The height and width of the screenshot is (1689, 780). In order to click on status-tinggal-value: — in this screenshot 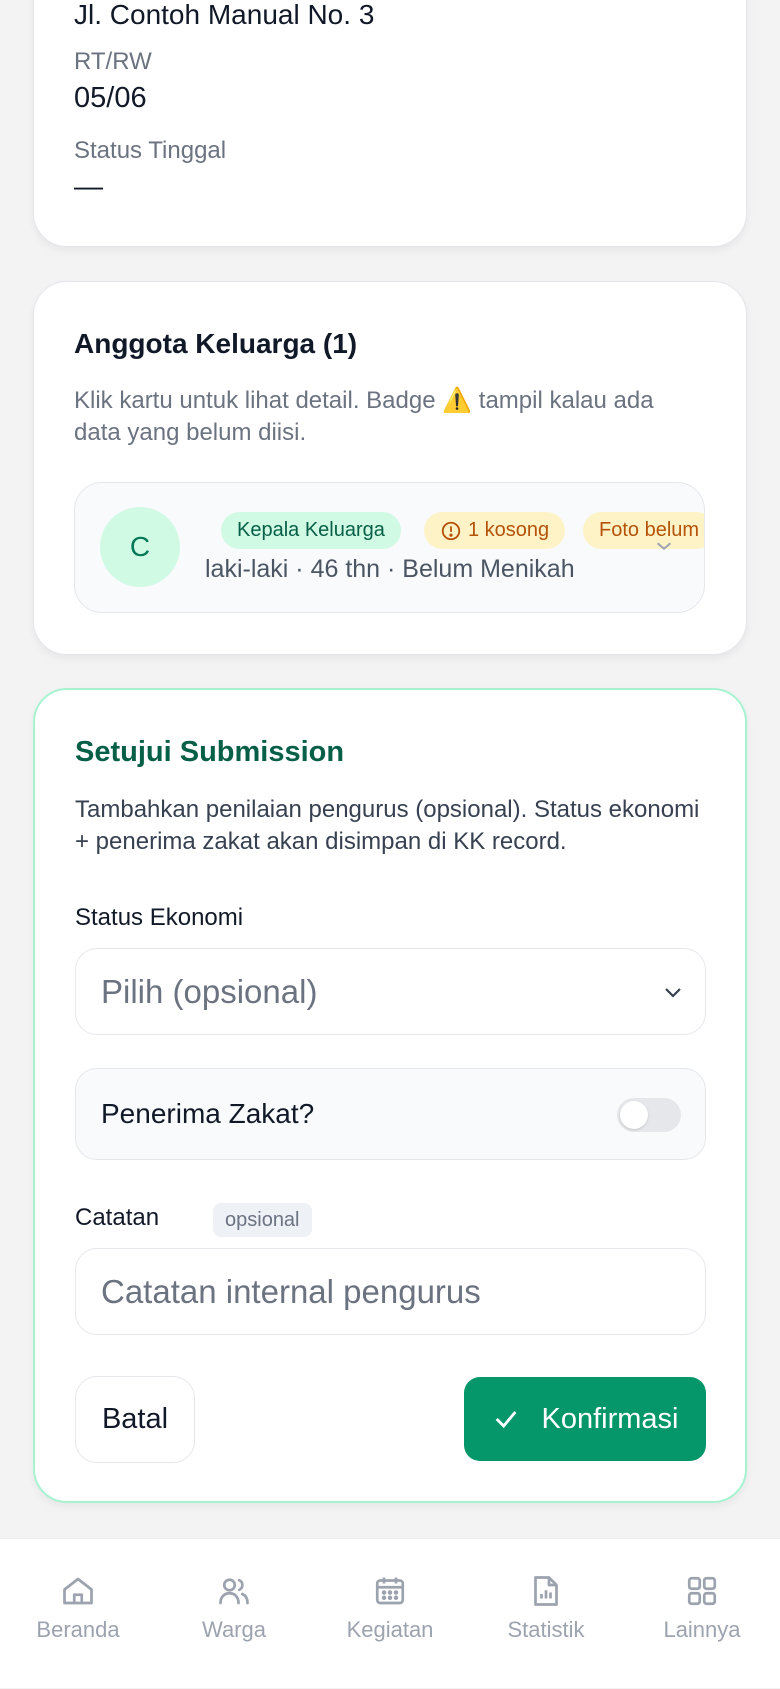, I will do `click(88, 187)`.